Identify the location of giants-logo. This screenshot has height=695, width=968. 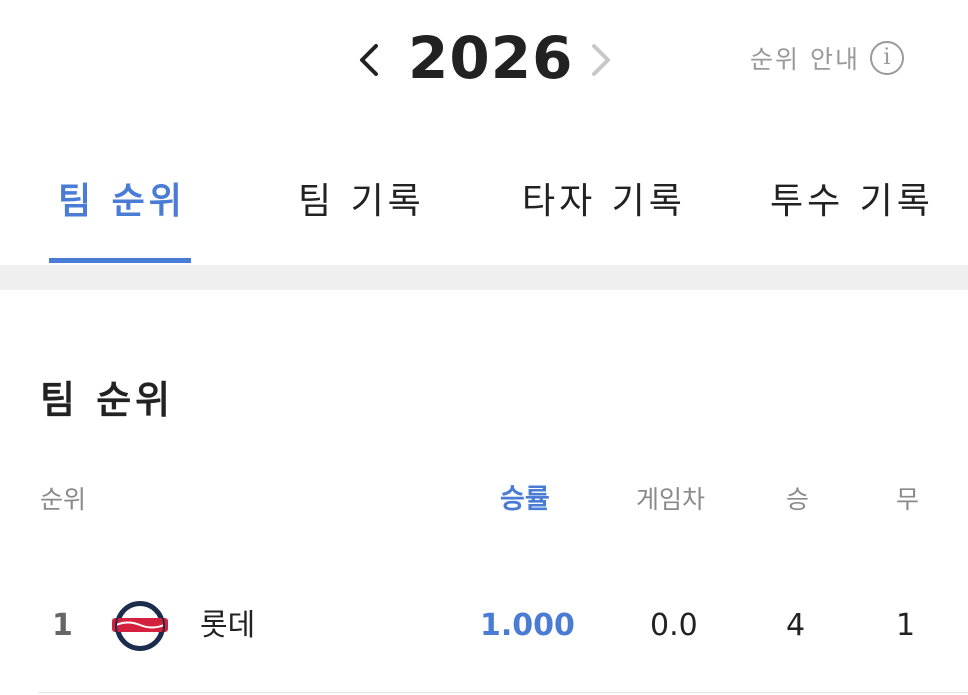
(140, 626).